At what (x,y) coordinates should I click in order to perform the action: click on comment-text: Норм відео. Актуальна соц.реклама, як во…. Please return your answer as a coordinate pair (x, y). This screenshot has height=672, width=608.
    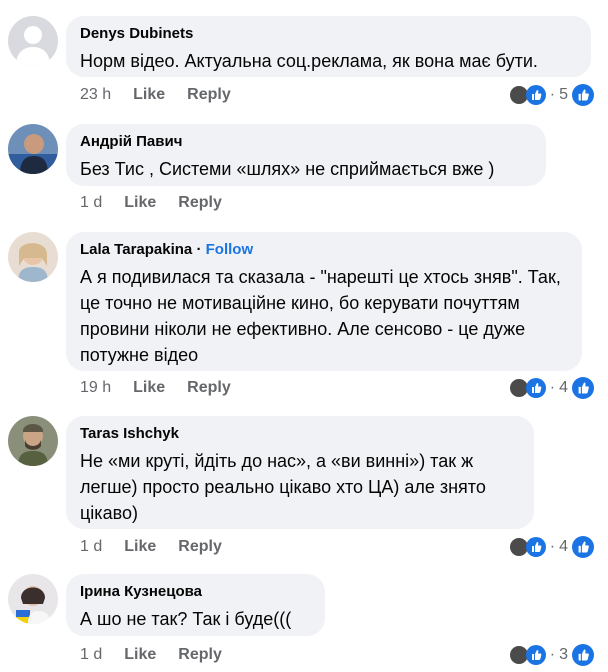
    Looking at the image, I should click on (309, 61).